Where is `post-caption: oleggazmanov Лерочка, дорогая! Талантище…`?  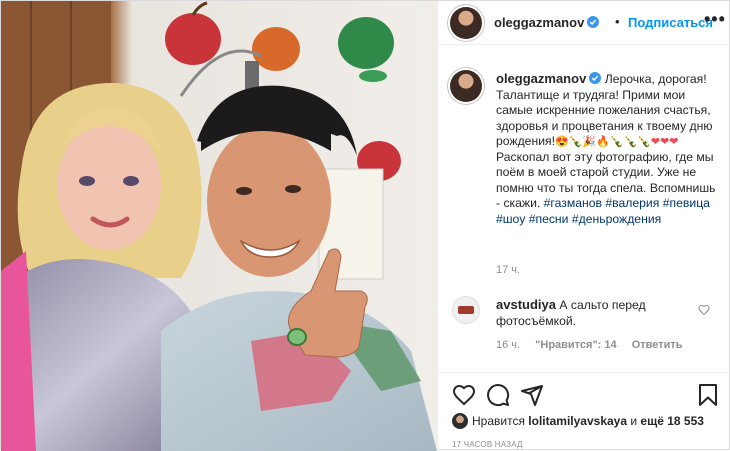 post-caption: oleggazmanov Лерочка, дорогая! Талантище… is located at coordinates (607, 149).